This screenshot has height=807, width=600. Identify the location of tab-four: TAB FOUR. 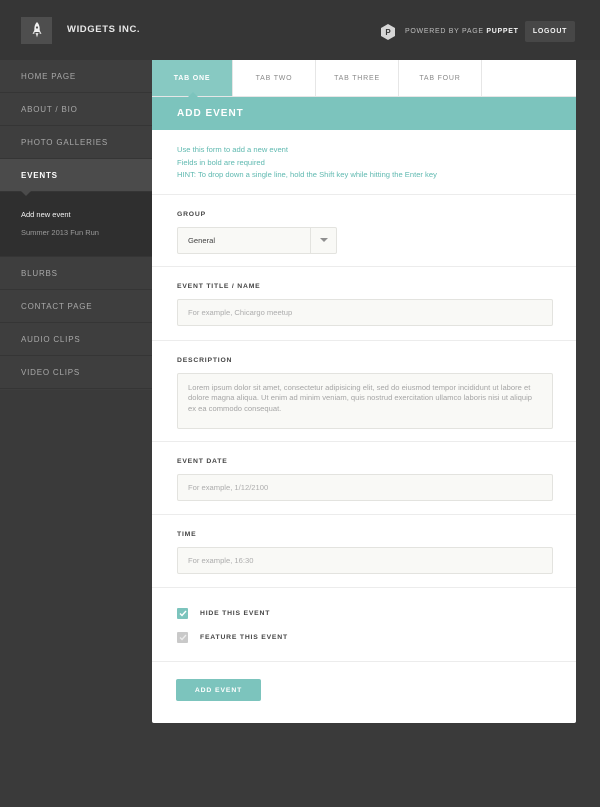
(440, 78).